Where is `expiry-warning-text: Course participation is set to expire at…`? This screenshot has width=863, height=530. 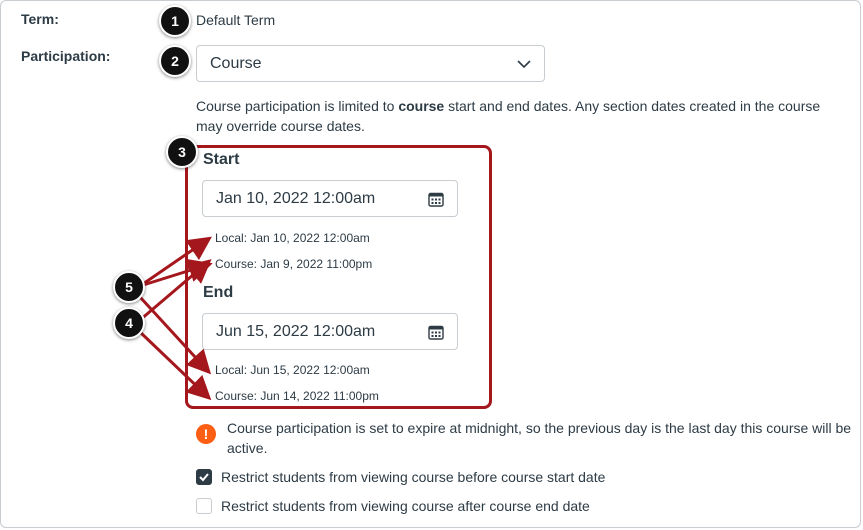
expiry-warning-text: Course participation is set to expire at… is located at coordinates (539, 438).